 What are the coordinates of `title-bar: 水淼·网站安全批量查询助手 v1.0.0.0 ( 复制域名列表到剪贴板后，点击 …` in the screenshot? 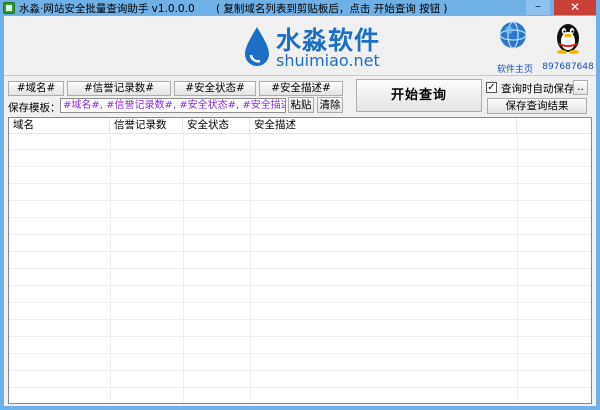 It's located at (300, 8).